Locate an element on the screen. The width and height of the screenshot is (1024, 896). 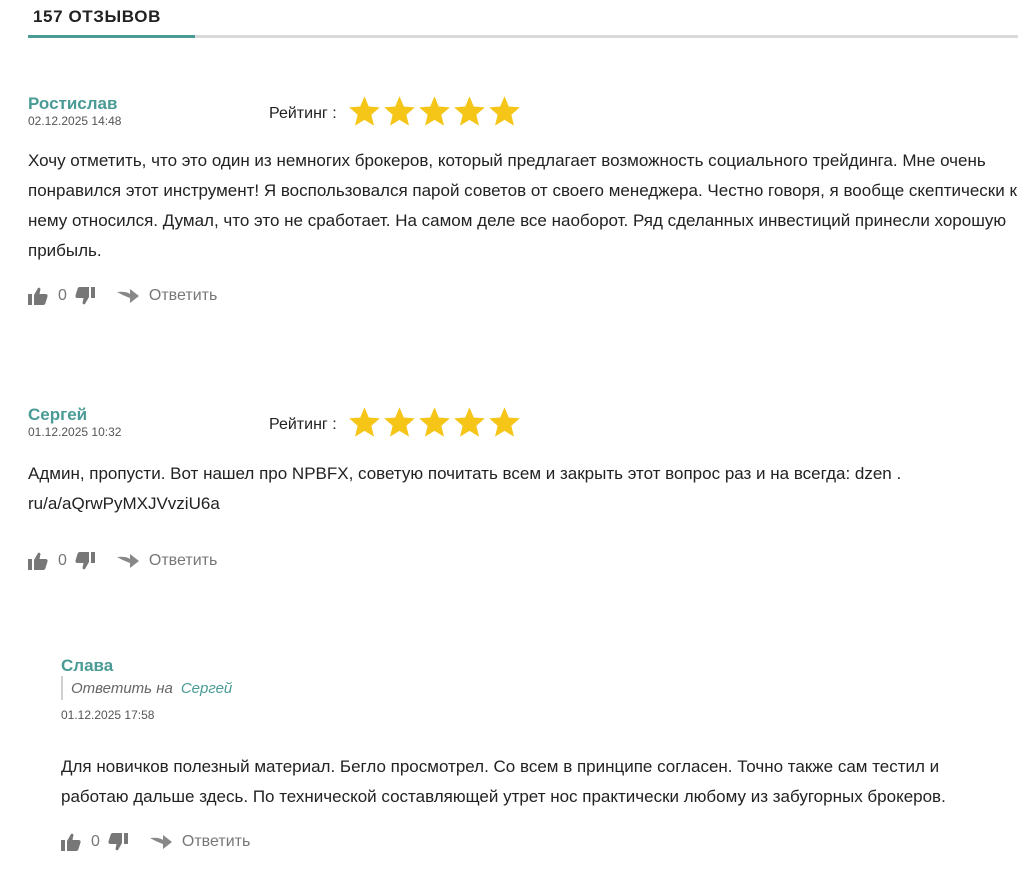
reviews-count-title: 157 ОТЗЫВОВ is located at coordinates (97, 17).